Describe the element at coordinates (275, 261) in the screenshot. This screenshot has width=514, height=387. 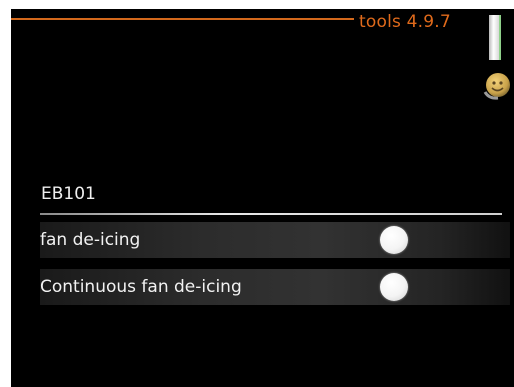
I see `row-separator` at that location.